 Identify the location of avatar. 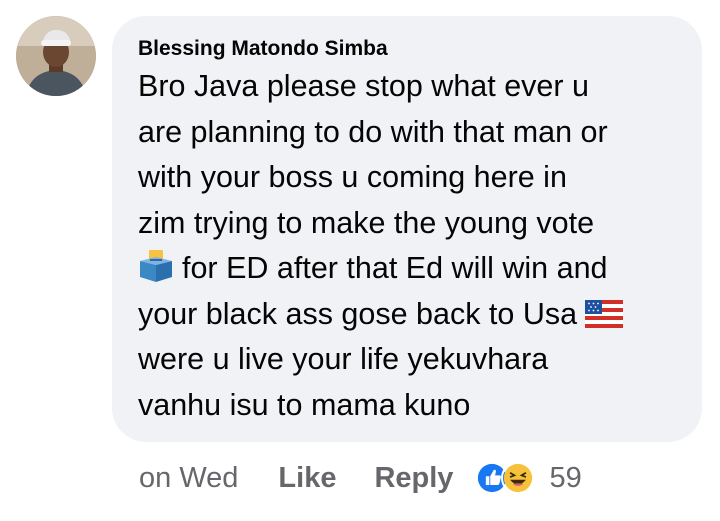
(56, 56).